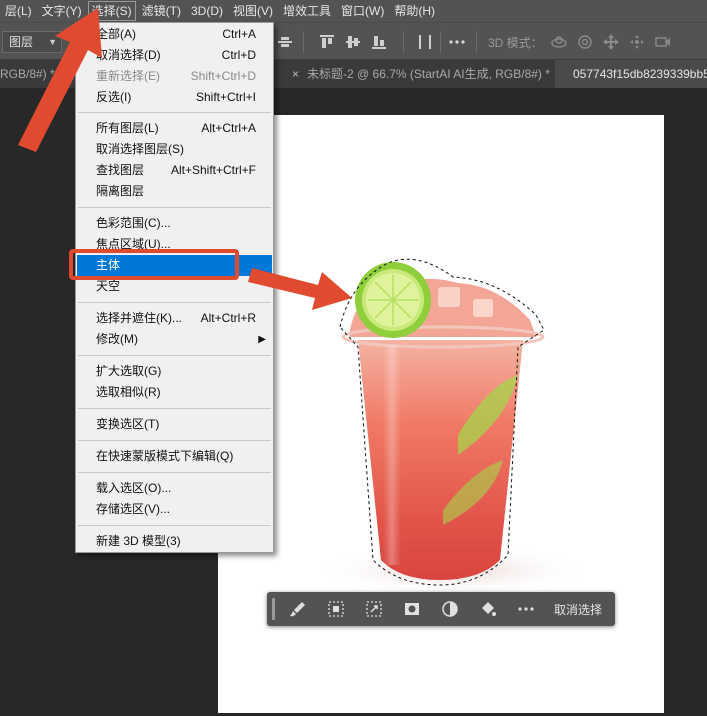  What do you see at coordinates (176, 76) in the screenshot?
I see `menu-item-reselect: 重新选择(E) Shift+Ctrl+D` at bounding box center [176, 76].